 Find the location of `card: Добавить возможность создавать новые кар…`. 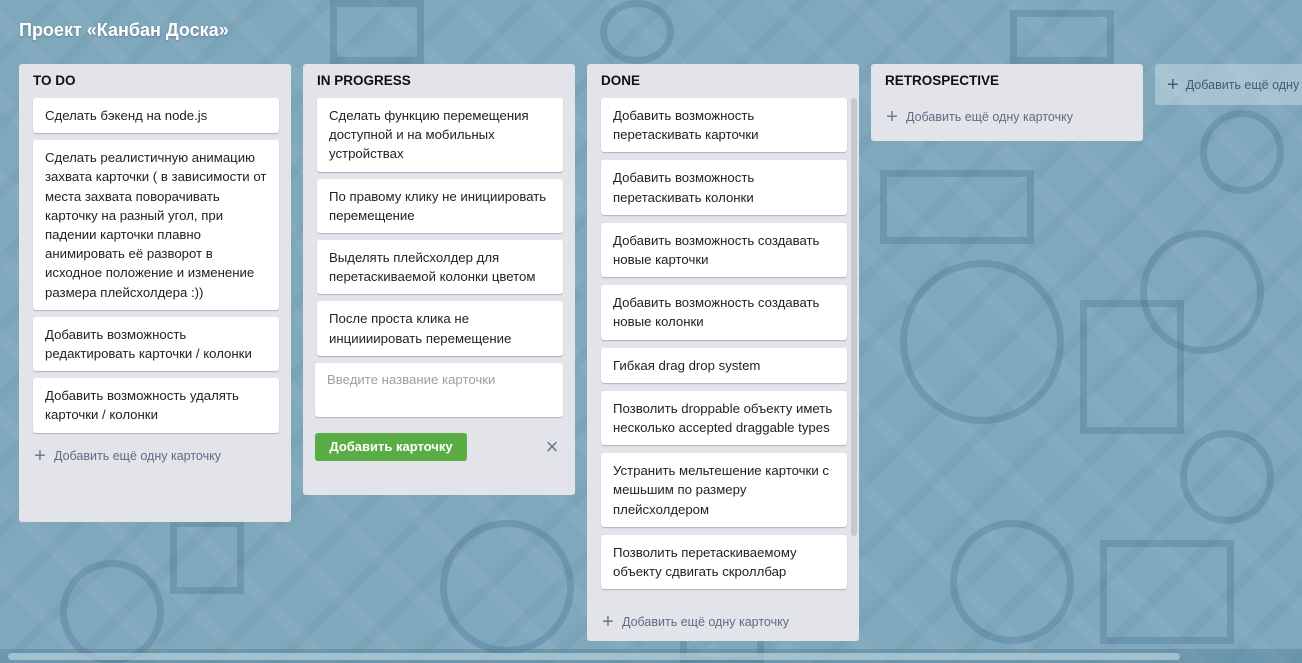

card: Добавить возможность создавать новые кар… is located at coordinates (724, 250).